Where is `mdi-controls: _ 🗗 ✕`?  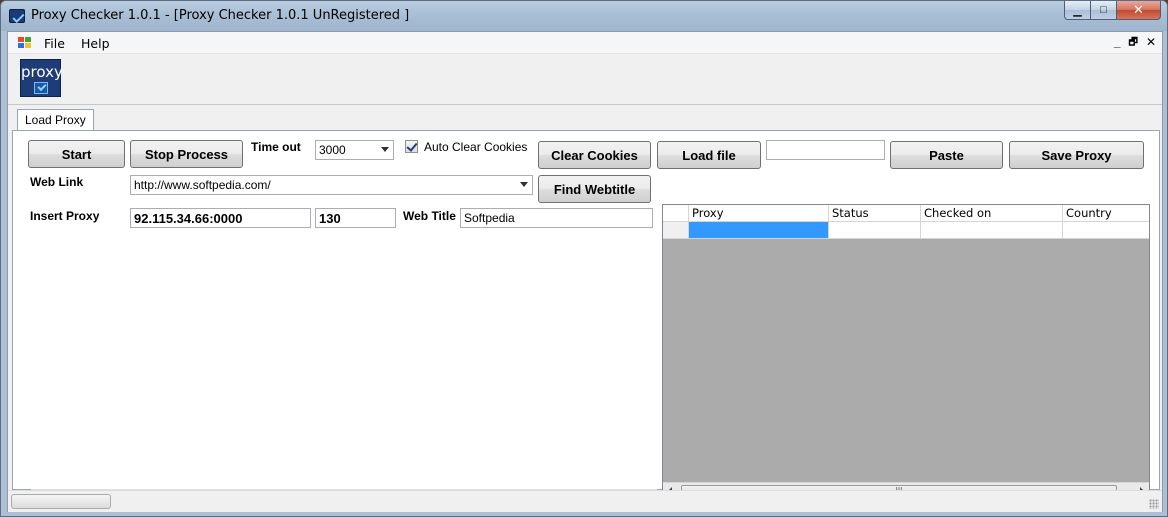 mdi-controls: _ 🗗 ✕ is located at coordinates (1135, 43).